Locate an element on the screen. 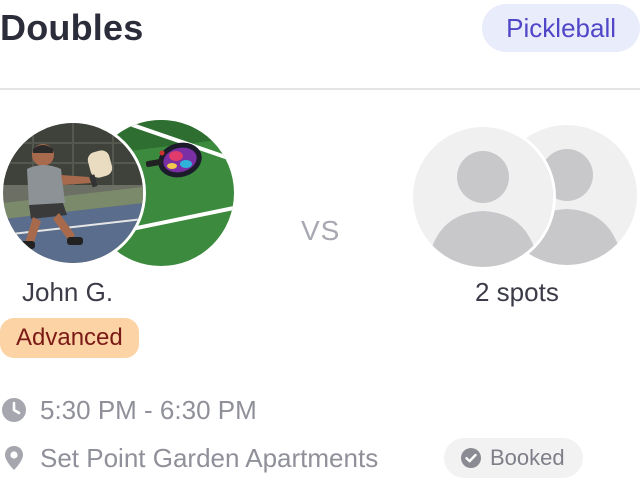 The image size is (640, 478). location-text: Set Point Garden Apartments is located at coordinates (209, 457).